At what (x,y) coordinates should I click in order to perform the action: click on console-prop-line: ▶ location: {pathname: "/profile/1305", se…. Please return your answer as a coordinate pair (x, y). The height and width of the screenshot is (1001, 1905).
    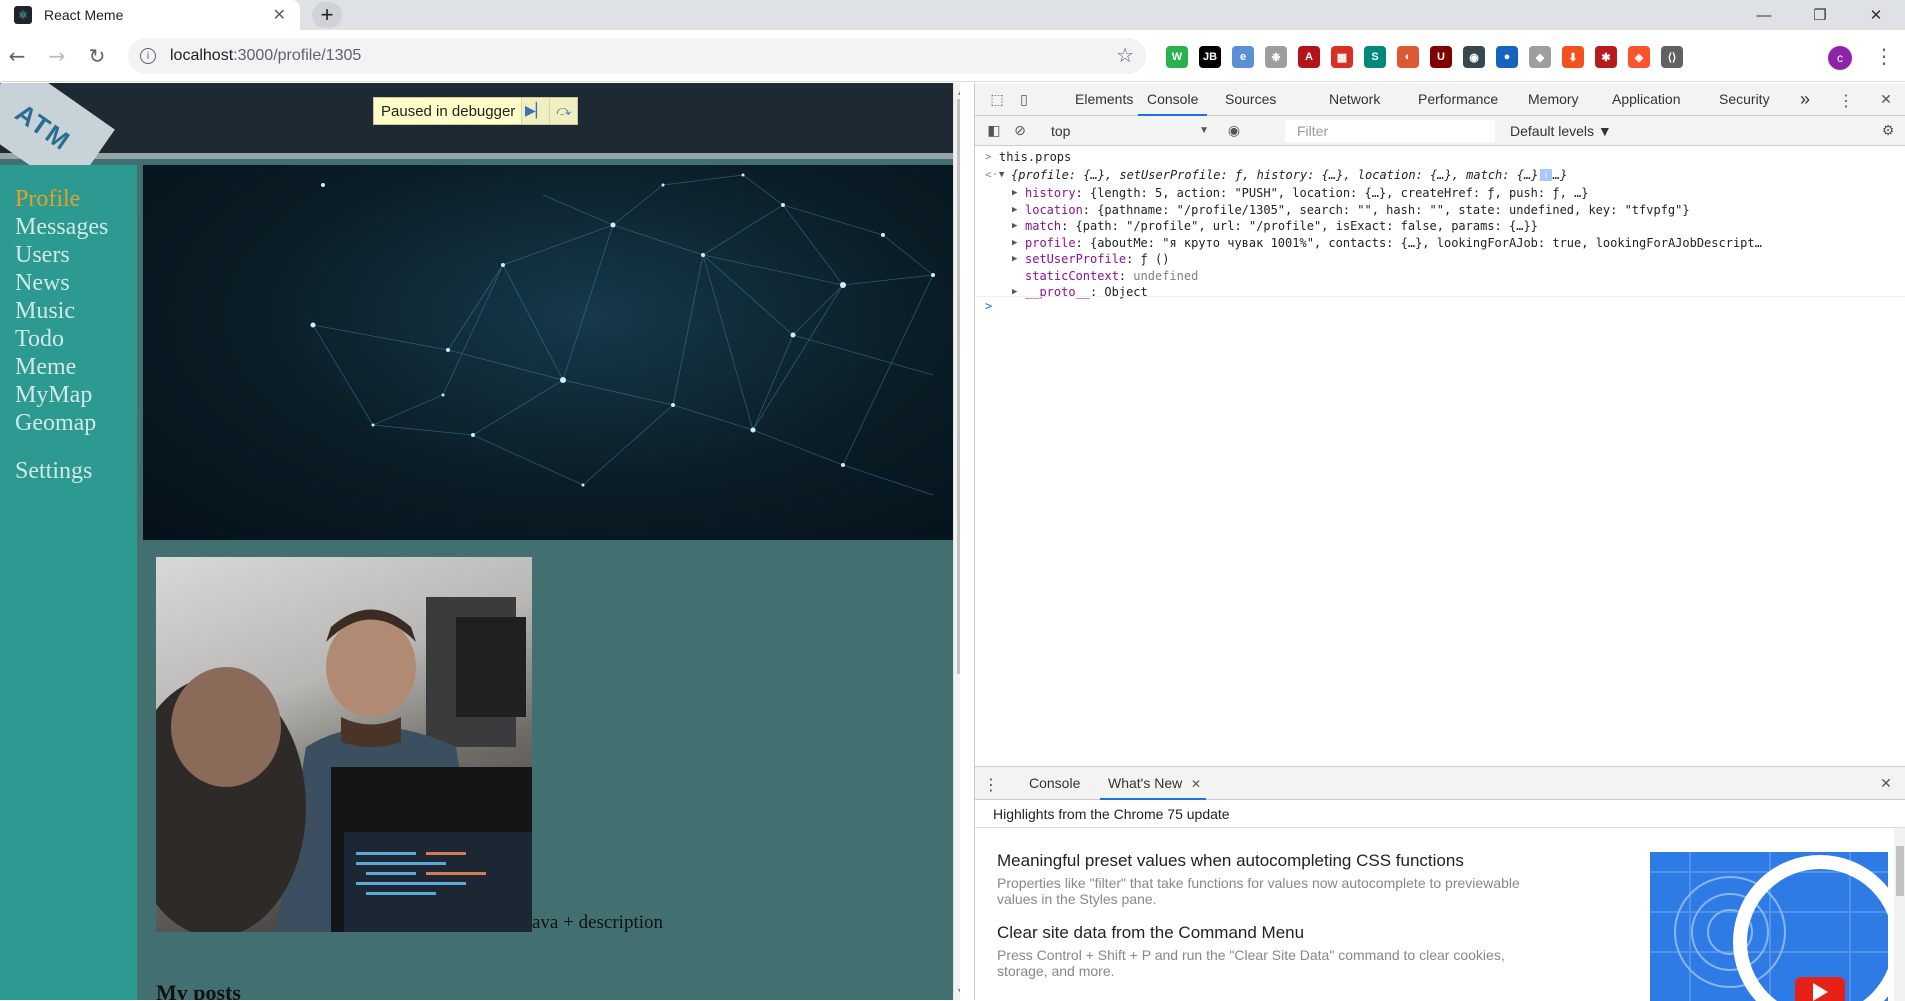
    Looking at the image, I should click on (1440, 210).